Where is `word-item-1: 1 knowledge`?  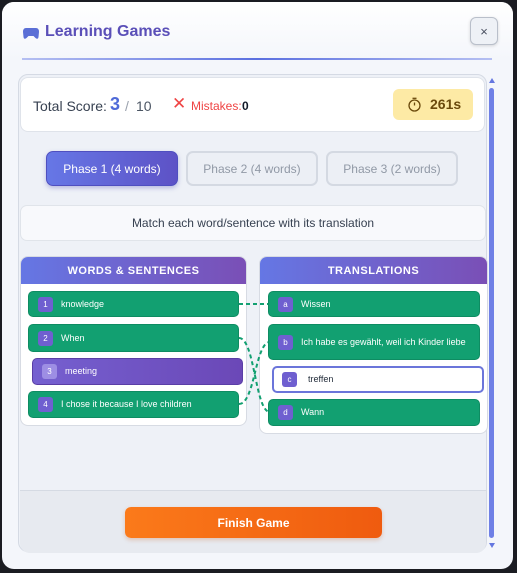 word-item-1: 1 knowledge is located at coordinates (133, 304).